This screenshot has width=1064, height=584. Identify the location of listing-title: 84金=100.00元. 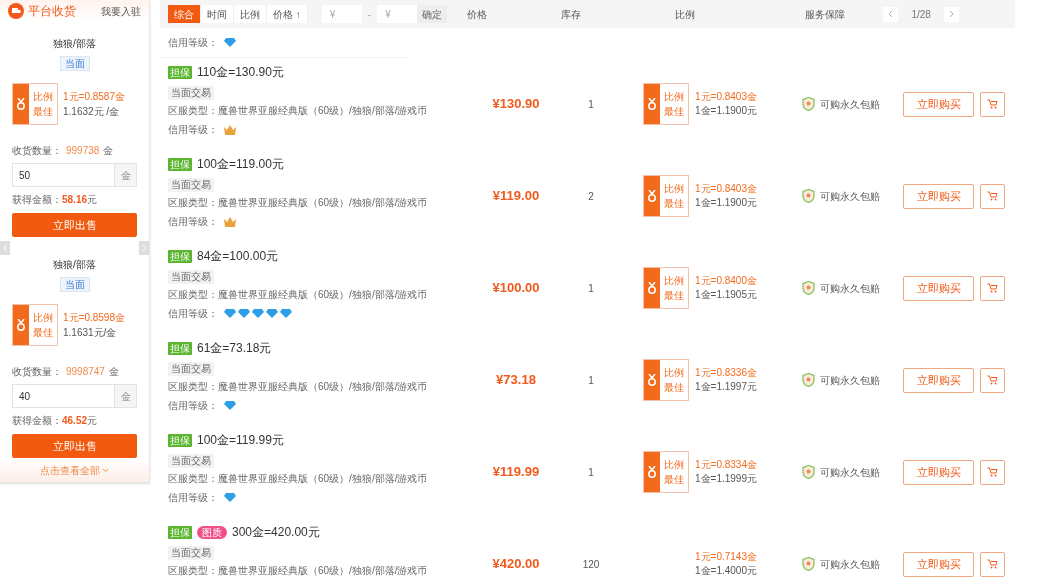
(238, 256).